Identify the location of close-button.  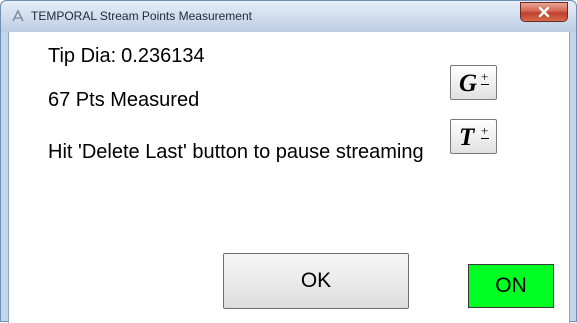
(544, 12).